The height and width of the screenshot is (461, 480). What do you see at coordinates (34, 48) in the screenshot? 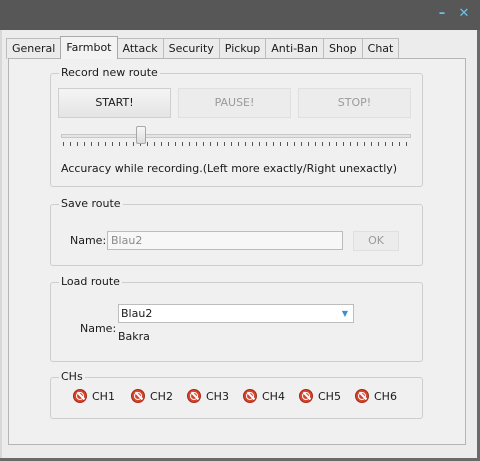
I see `tab-general: General` at bounding box center [34, 48].